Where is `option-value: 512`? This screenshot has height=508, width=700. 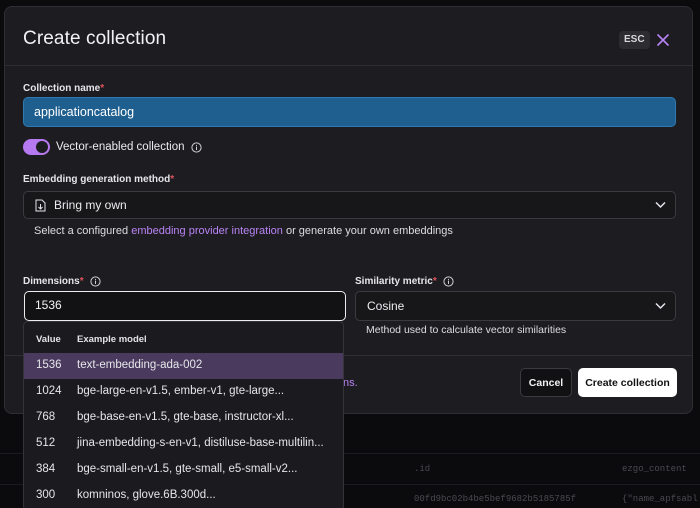
option-value: 512 is located at coordinates (46, 443).